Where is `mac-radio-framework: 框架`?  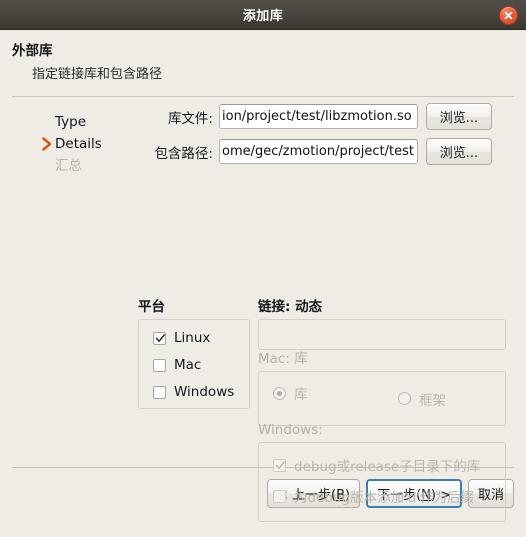
mac-radio-framework: 框架 is located at coordinates (422, 399).